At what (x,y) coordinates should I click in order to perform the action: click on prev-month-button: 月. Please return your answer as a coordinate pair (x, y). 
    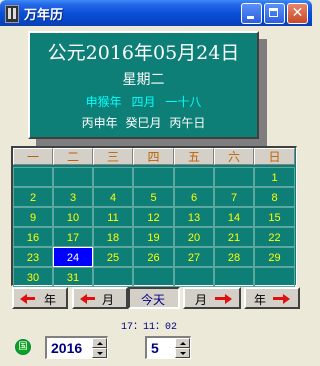
    Looking at the image, I should click on (100, 298).